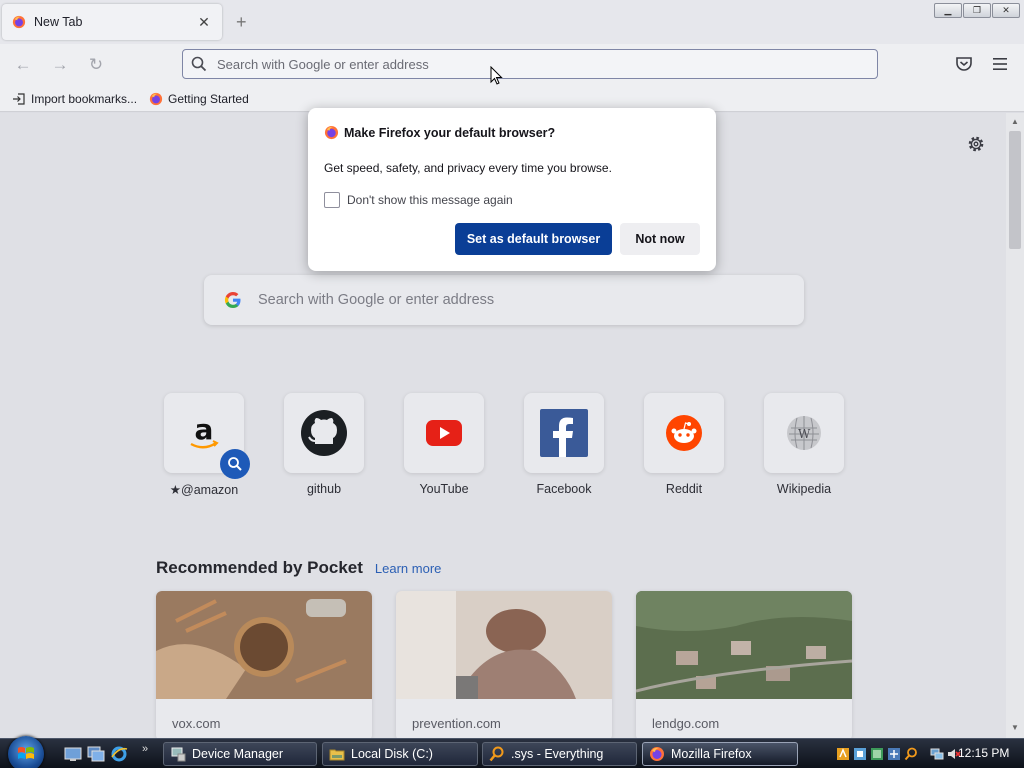 This screenshot has width=1024, height=768. I want to click on close-tab-icon: ✕, so click(204, 22).